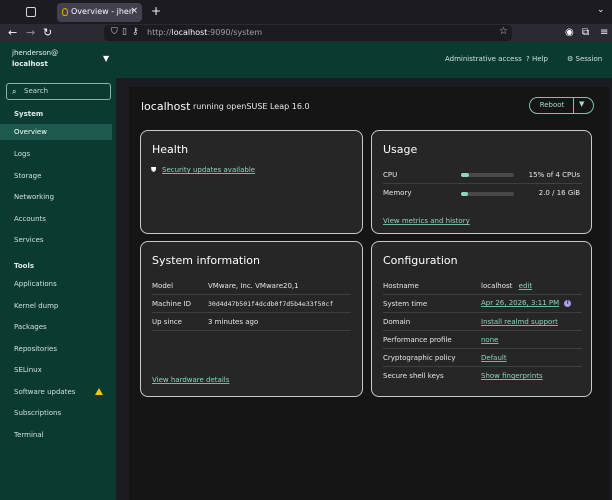 The height and width of the screenshot is (500, 612). I want to click on key-icon: ⚷, so click(135, 32).